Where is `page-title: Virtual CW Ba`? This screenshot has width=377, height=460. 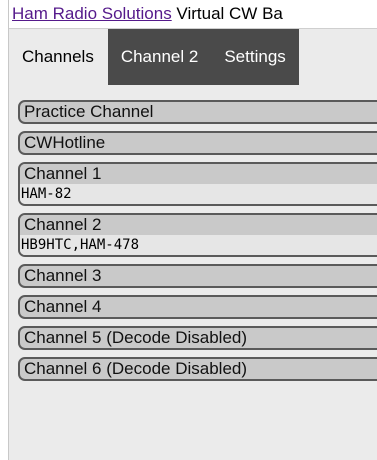
page-title: Virtual CW Ba is located at coordinates (227, 13).